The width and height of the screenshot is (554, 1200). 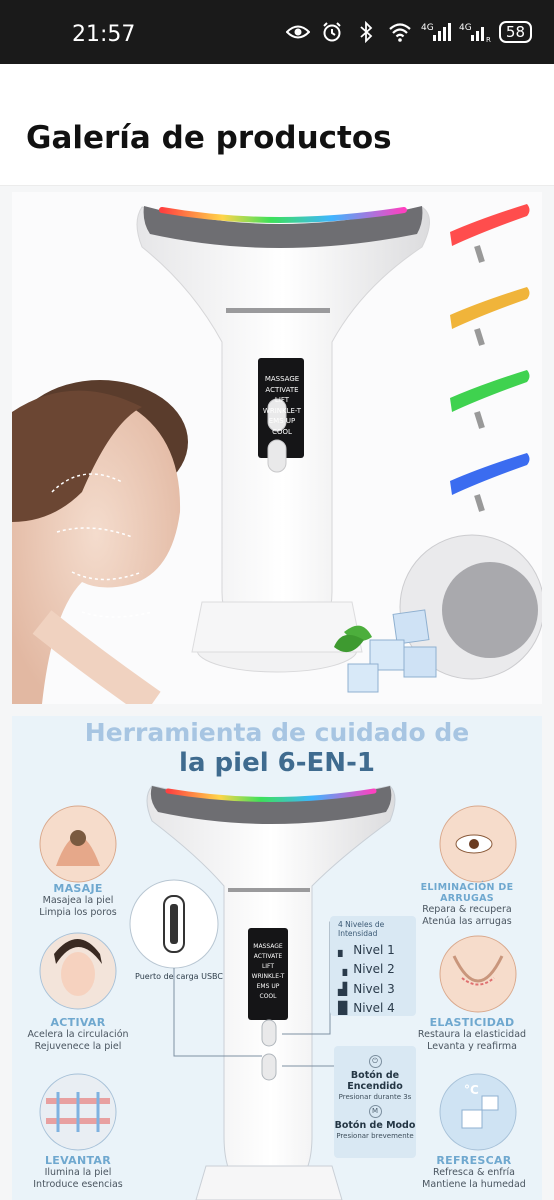 What do you see at coordinates (282, 379) in the screenshot?
I see `screen-mode-massage: MASSAGE` at bounding box center [282, 379].